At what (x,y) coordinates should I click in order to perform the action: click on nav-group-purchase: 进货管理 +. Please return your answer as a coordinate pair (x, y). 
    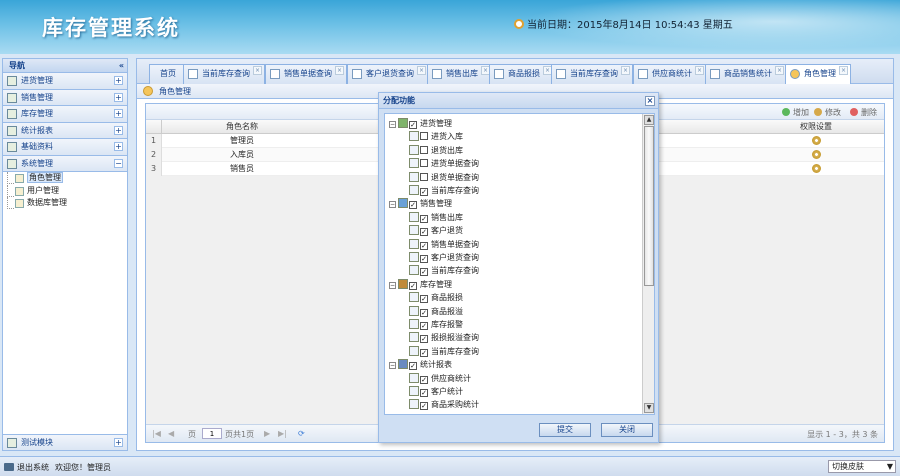
    Looking at the image, I should click on (65, 81).